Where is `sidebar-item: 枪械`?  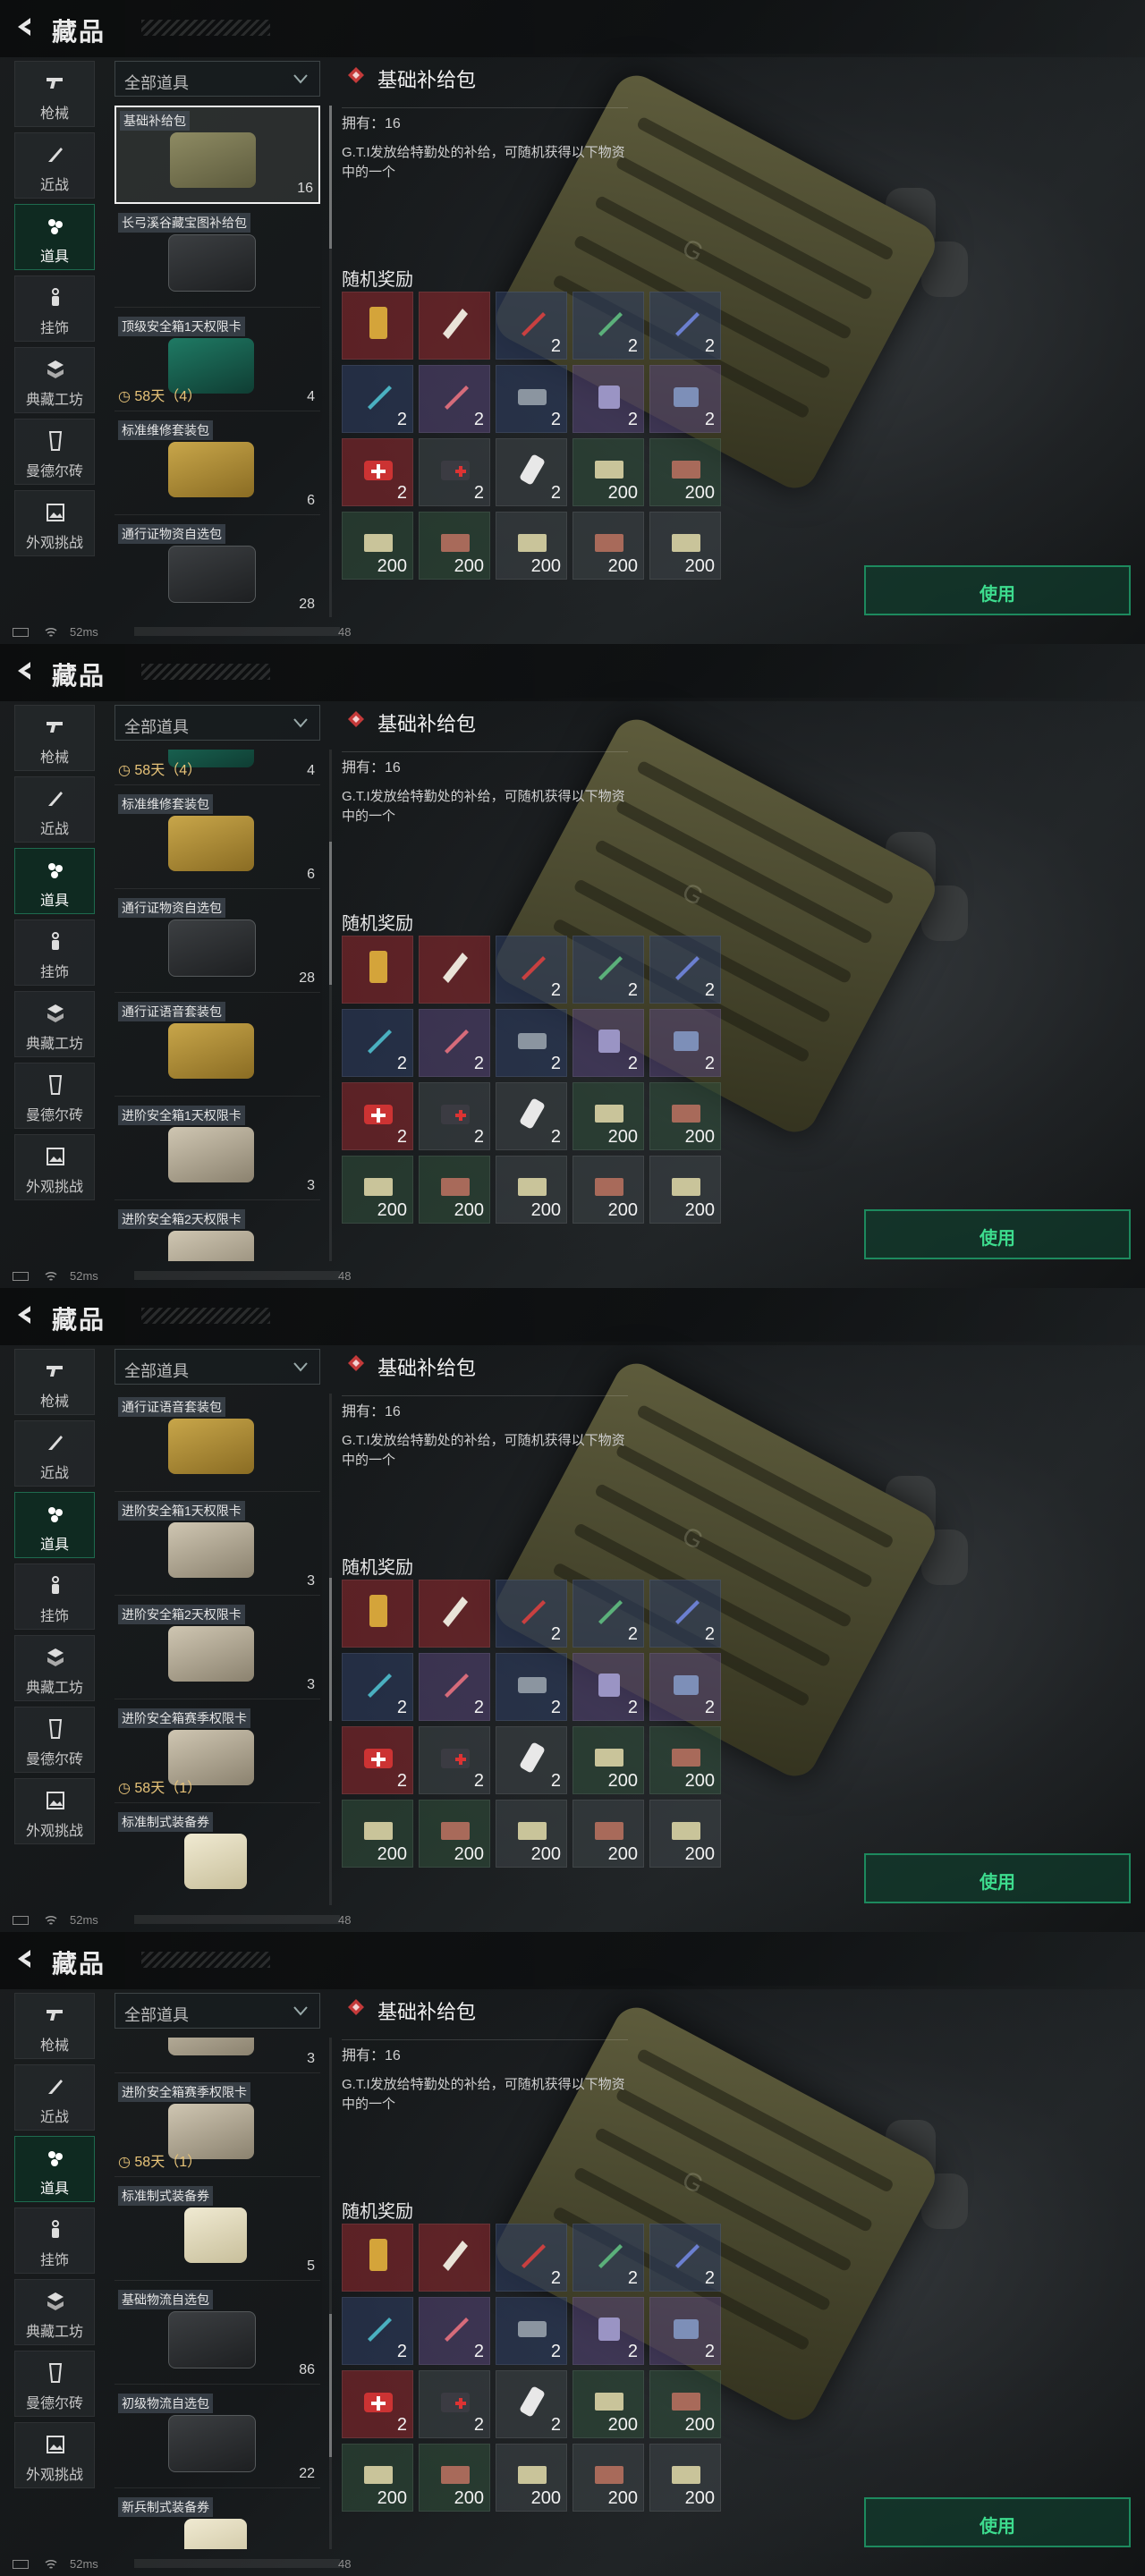 sidebar-item: 枪械 is located at coordinates (54, 94).